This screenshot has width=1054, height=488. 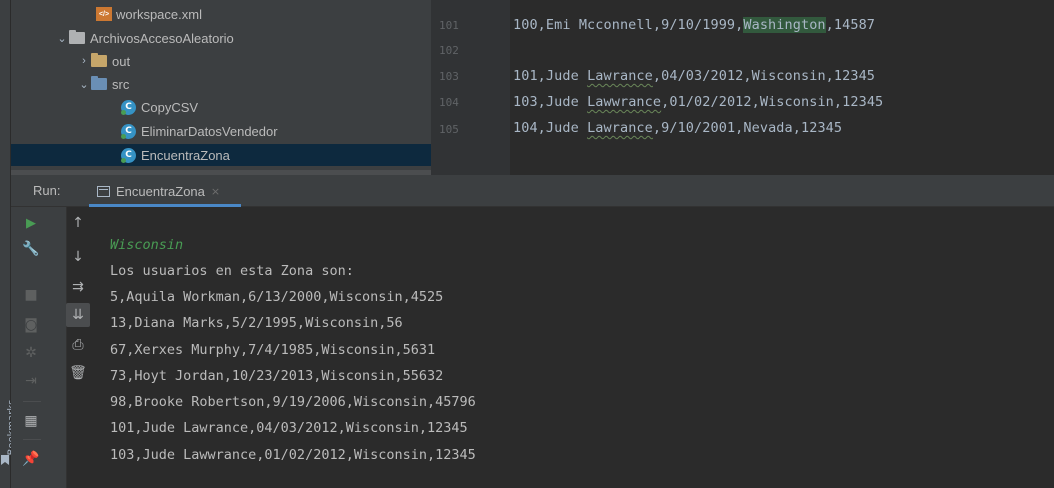 I want to click on console-line: 67,Xerxes Murphy,7/4/1985,Wisconsin,5631, so click(x=273, y=350).